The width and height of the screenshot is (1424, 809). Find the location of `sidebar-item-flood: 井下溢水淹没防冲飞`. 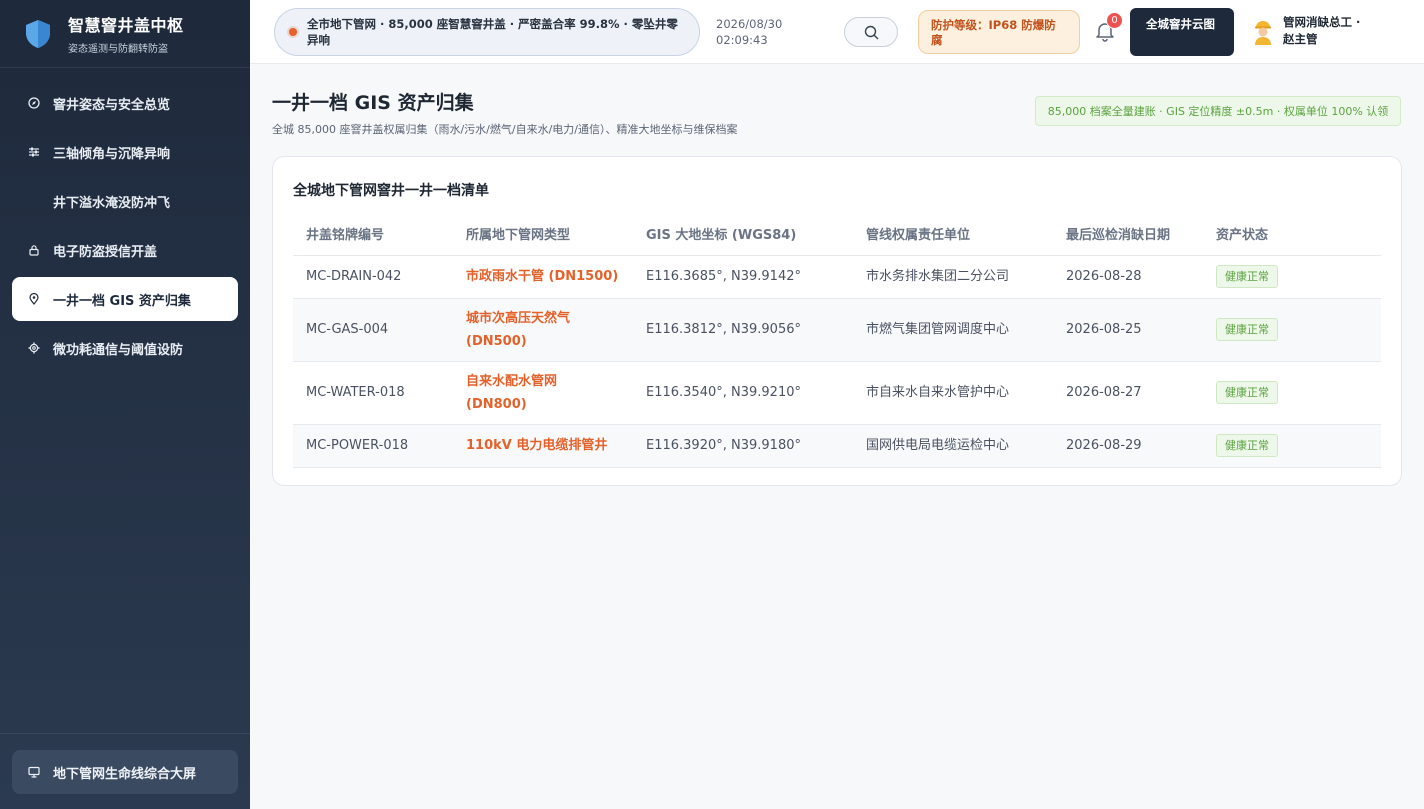

sidebar-item-flood: 井下溢水淹没防冲飞 is located at coordinates (125, 201).